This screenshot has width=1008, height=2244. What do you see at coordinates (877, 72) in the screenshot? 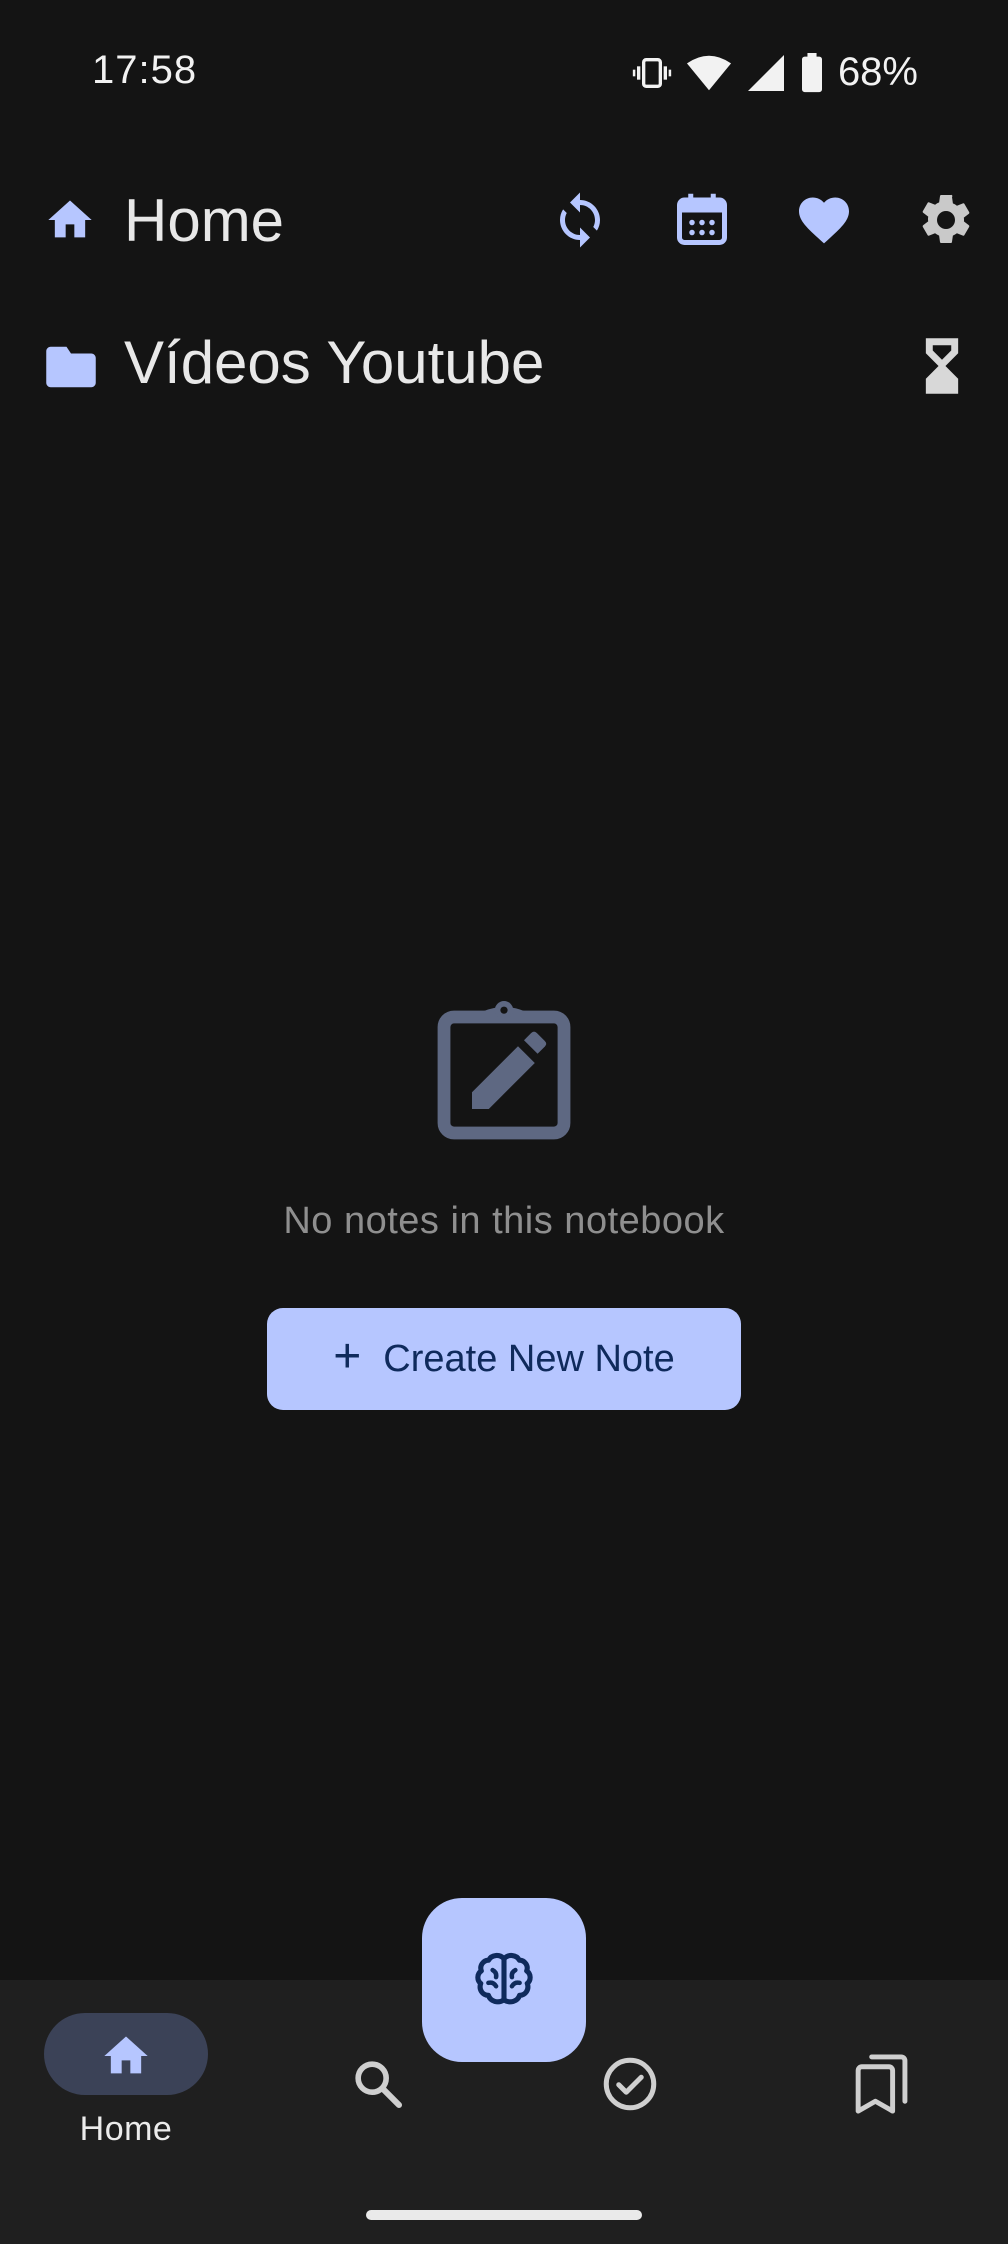
I see `battery-percent: 68%` at bounding box center [877, 72].